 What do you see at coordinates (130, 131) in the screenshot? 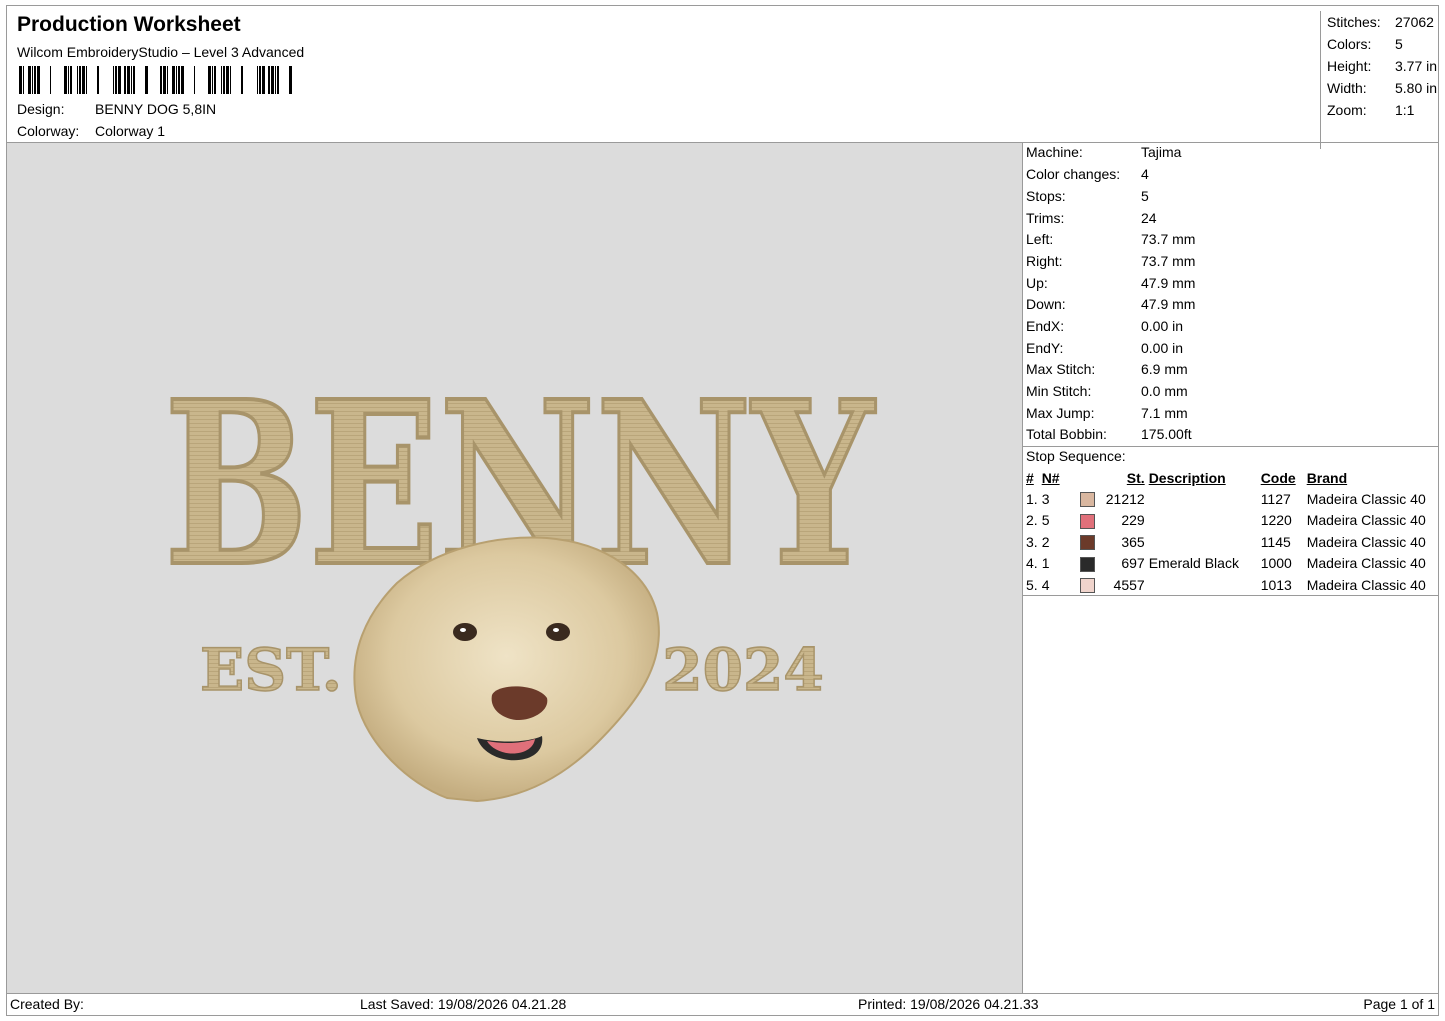
I see `colorway-value: Colorway 1` at bounding box center [130, 131].